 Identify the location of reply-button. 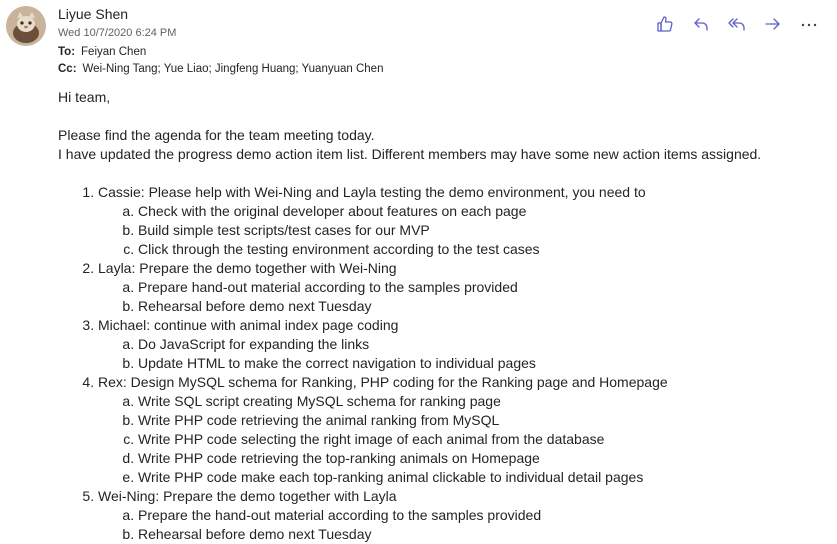
(701, 24).